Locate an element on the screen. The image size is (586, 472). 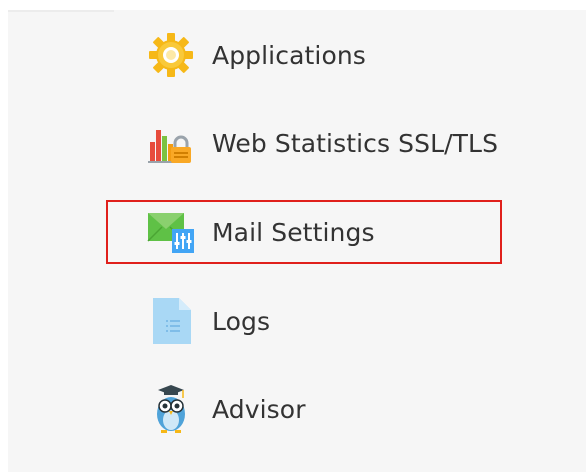
menu-item-label: Applications is located at coordinates (289, 55).